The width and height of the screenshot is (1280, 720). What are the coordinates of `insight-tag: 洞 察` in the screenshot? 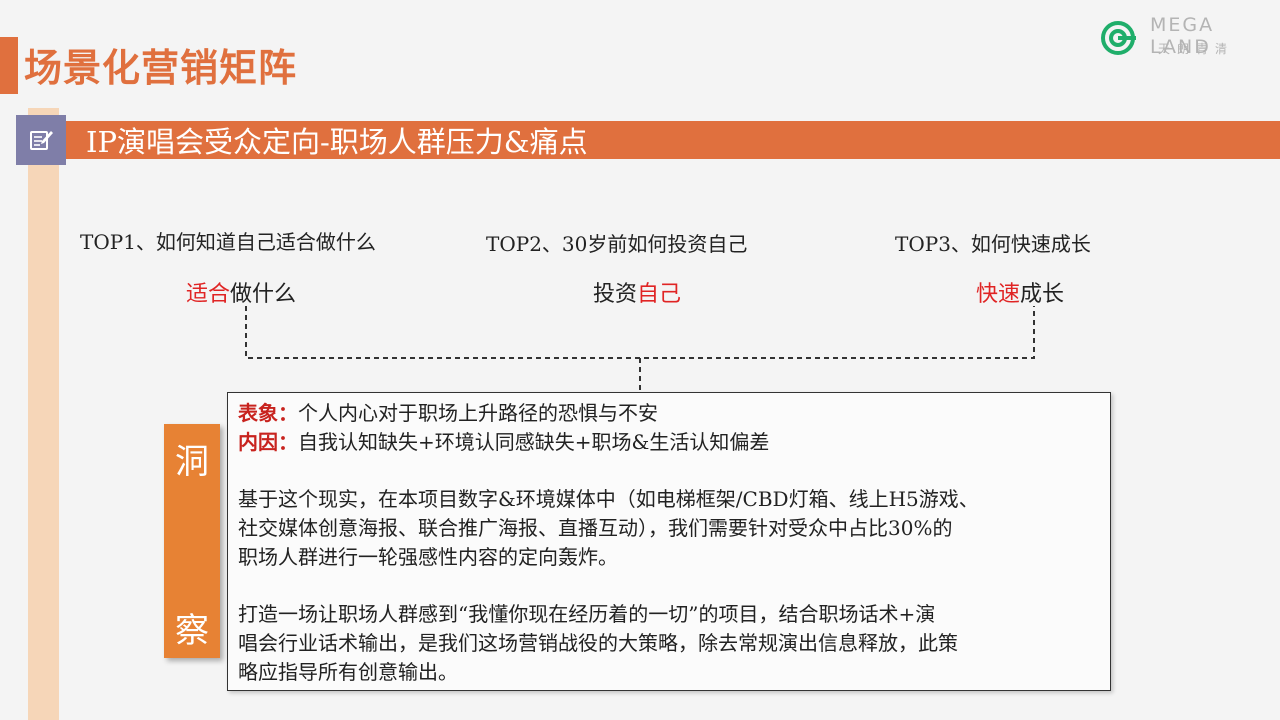 It's located at (192, 541).